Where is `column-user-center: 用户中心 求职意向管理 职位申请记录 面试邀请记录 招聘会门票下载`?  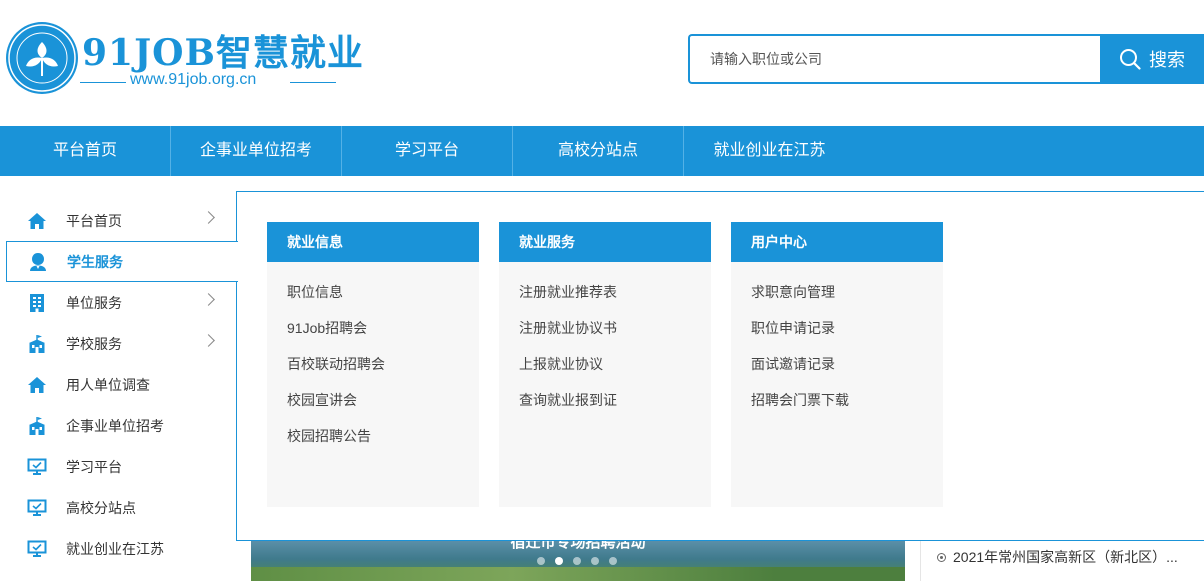 column-user-center: 用户中心 求职意向管理 职位申请记录 面试邀请记录 招聘会门票下载 is located at coordinates (837, 364).